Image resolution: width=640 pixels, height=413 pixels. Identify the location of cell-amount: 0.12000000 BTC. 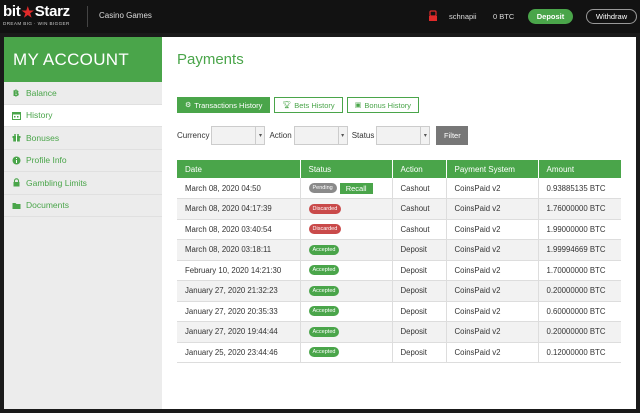
(579, 352).